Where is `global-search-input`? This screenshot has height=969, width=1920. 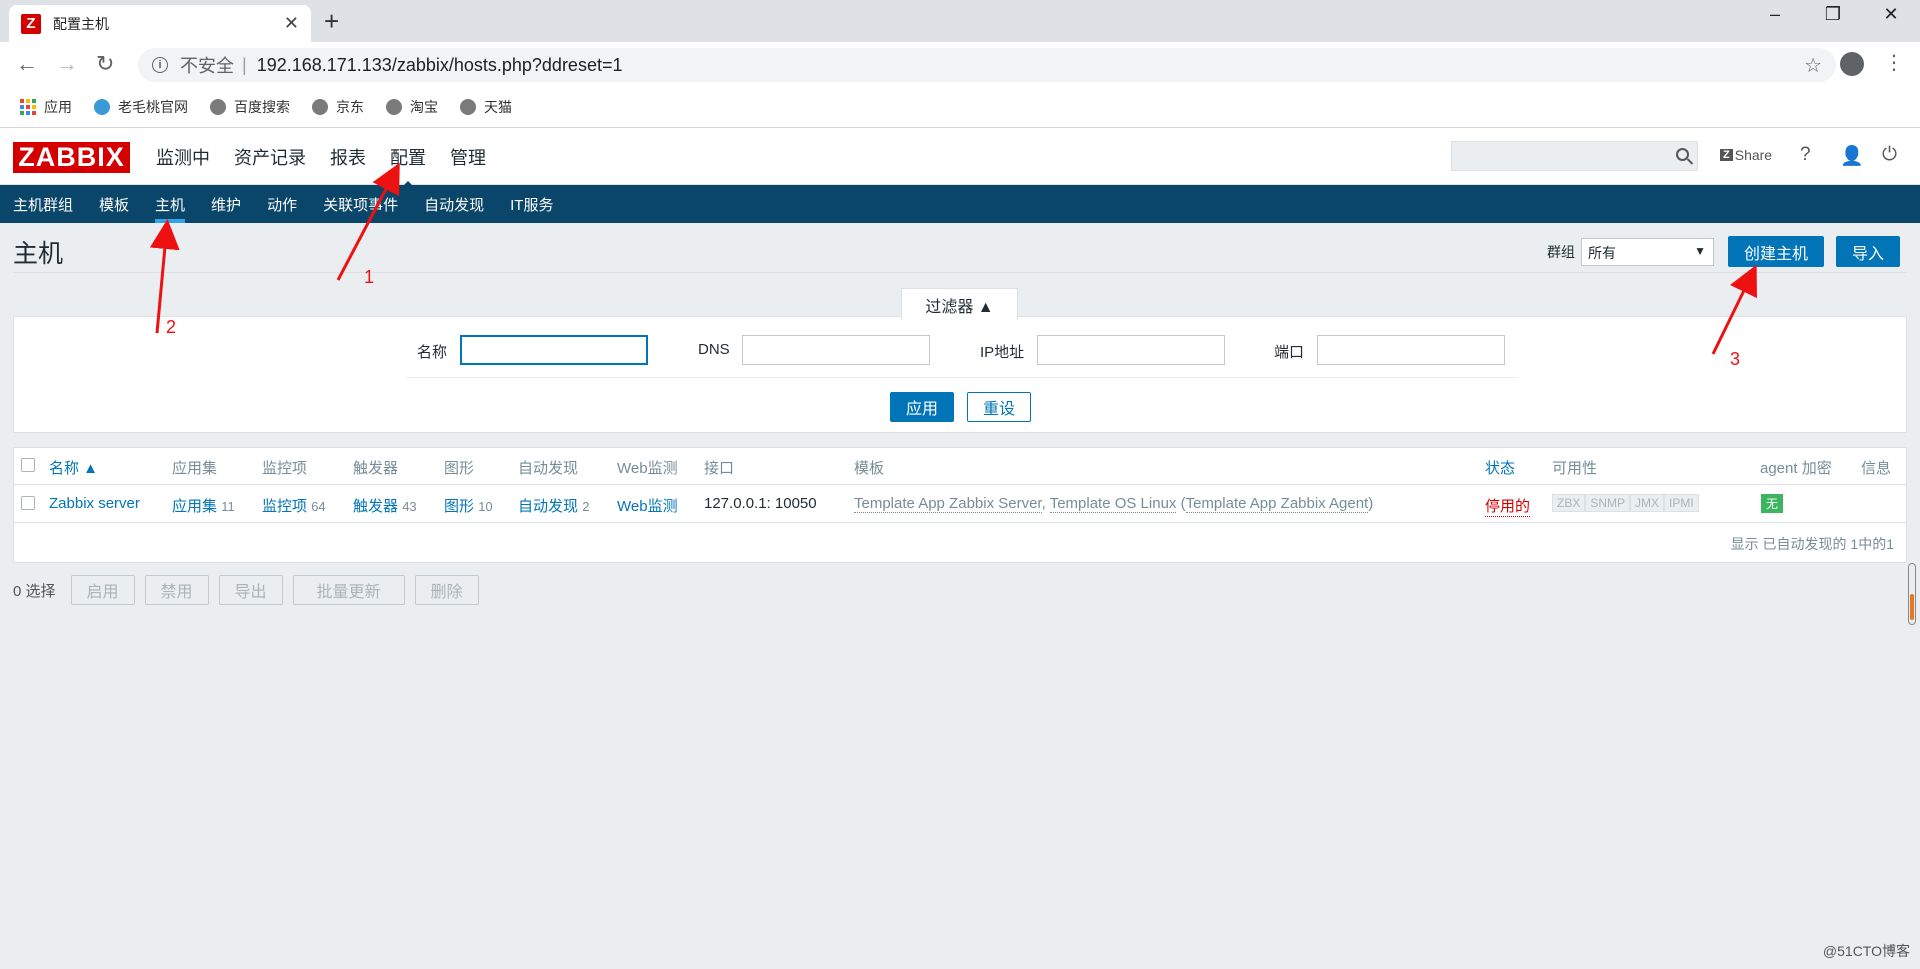 global-search-input is located at coordinates (1574, 156).